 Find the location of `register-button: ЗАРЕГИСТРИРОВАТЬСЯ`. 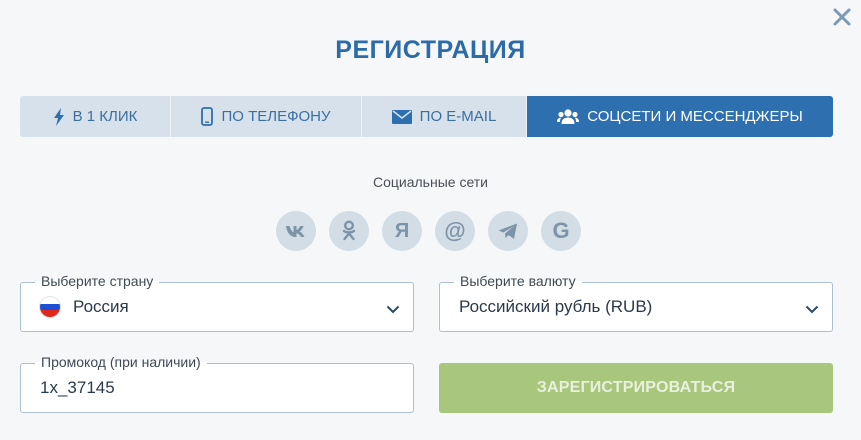

register-button: ЗАРЕГИСТРИРОВАТЬСЯ is located at coordinates (636, 388).